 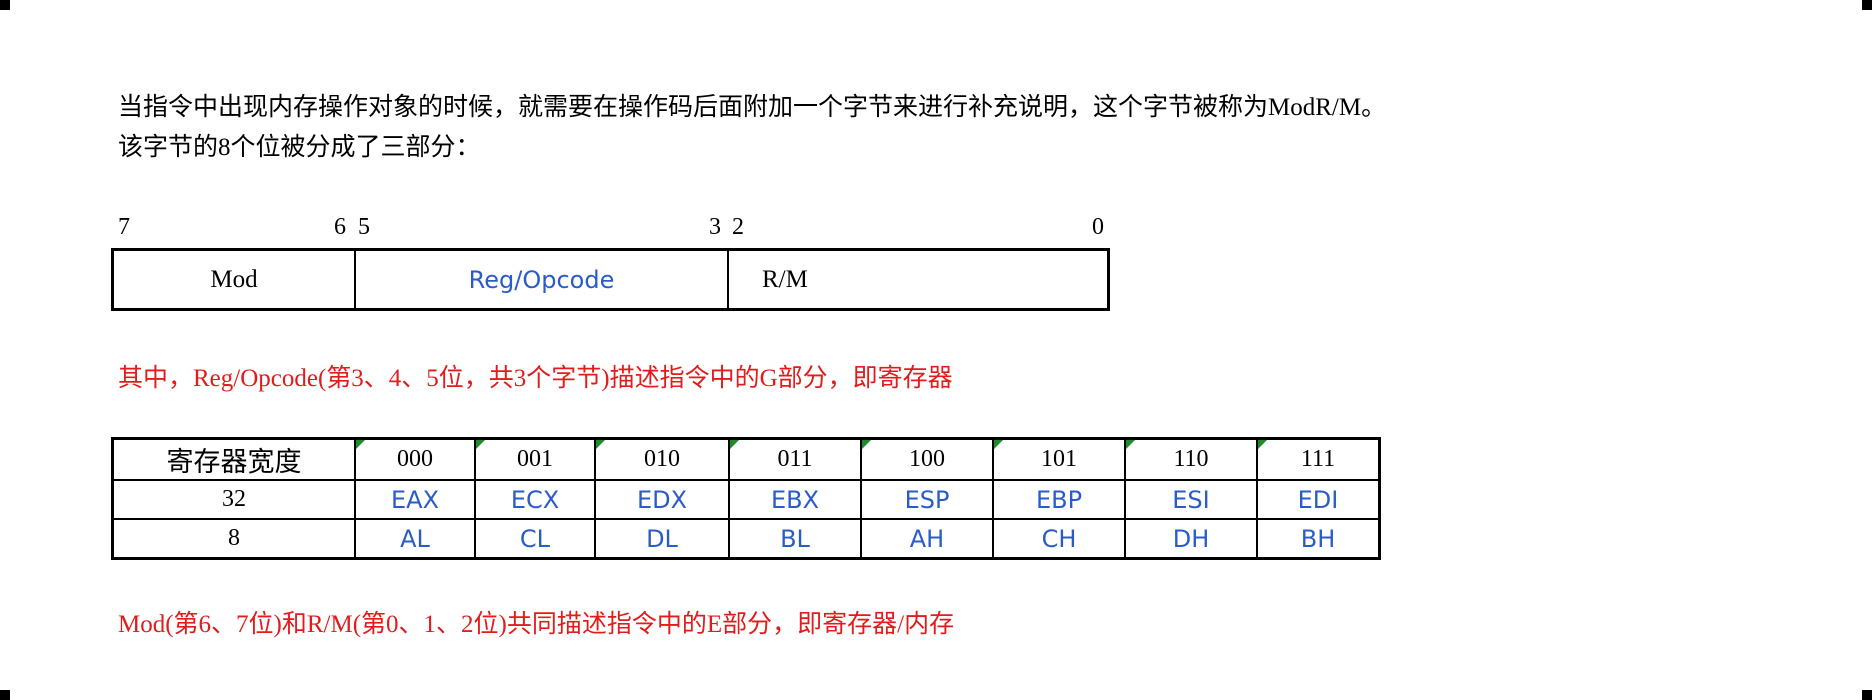 What do you see at coordinates (1190, 459) in the screenshot?
I see `header-cell-110: 110` at bounding box center [1190, 459].